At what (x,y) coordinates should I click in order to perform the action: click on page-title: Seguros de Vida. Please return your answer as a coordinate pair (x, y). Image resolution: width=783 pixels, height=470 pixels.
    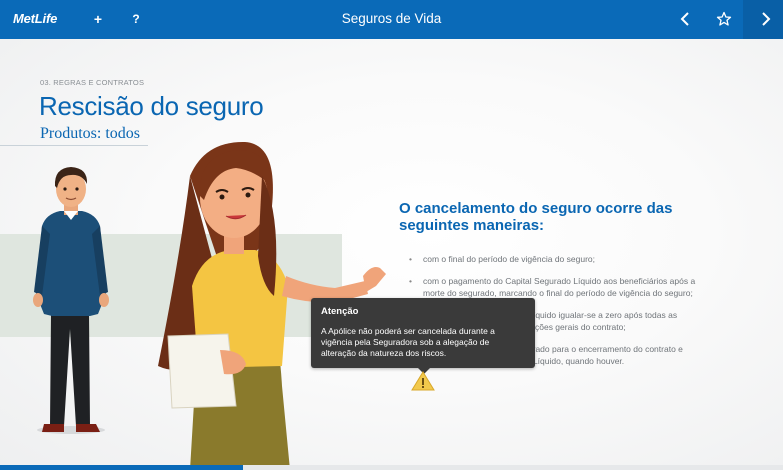
    Looking at the image, I should click on (391, 18).